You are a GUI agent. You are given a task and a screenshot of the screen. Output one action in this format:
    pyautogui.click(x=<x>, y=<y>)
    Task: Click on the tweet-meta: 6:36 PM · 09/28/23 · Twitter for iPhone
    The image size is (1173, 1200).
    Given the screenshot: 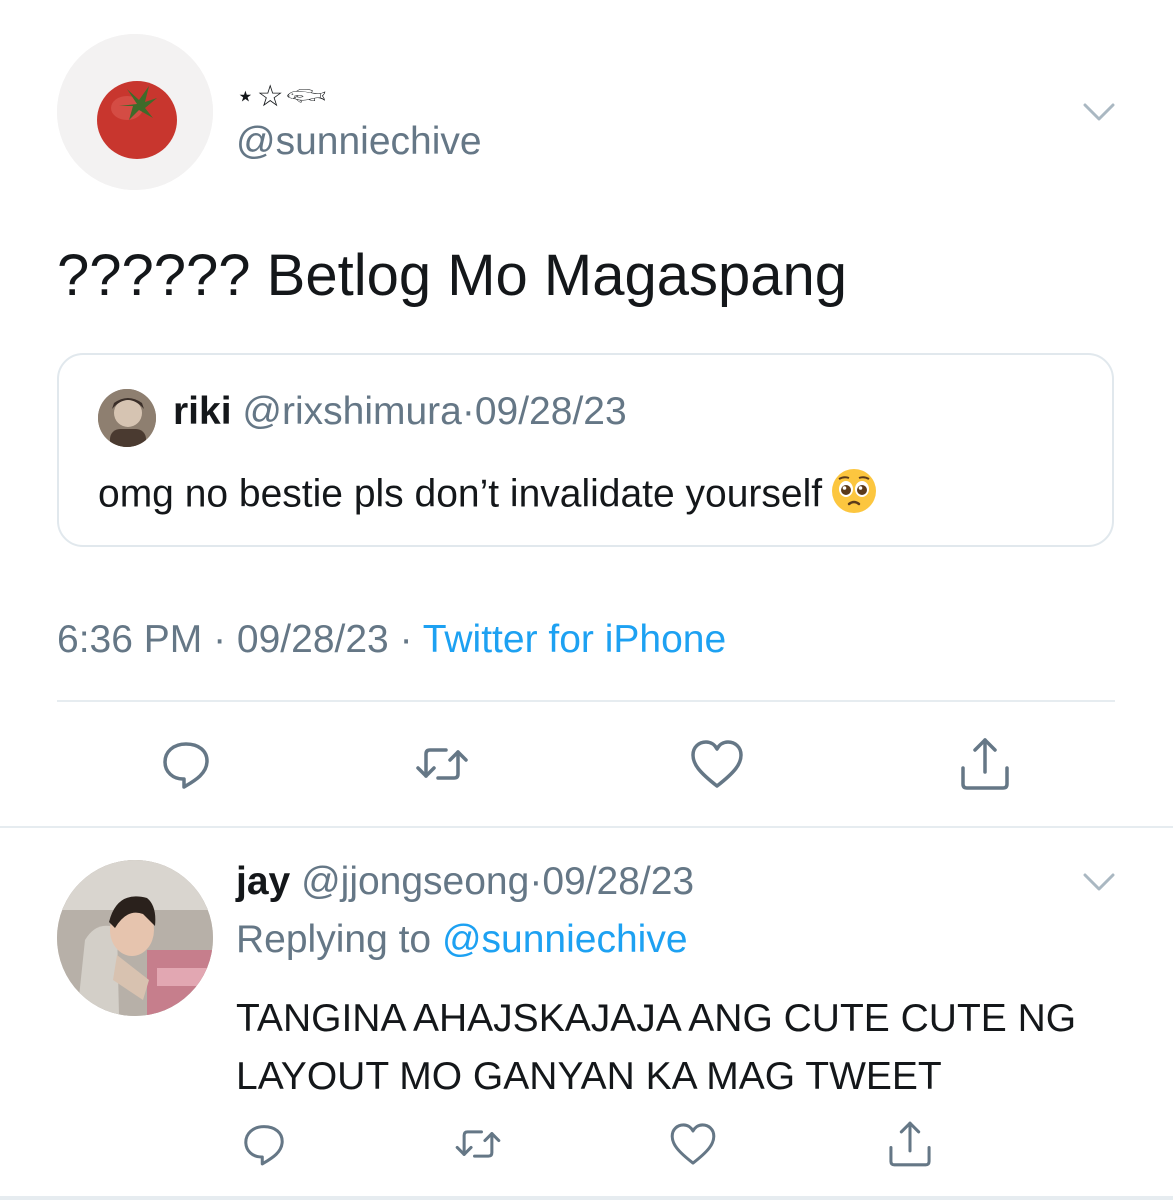 What is the action you would take?
    pyautogui.click(x=391, y=640)
    